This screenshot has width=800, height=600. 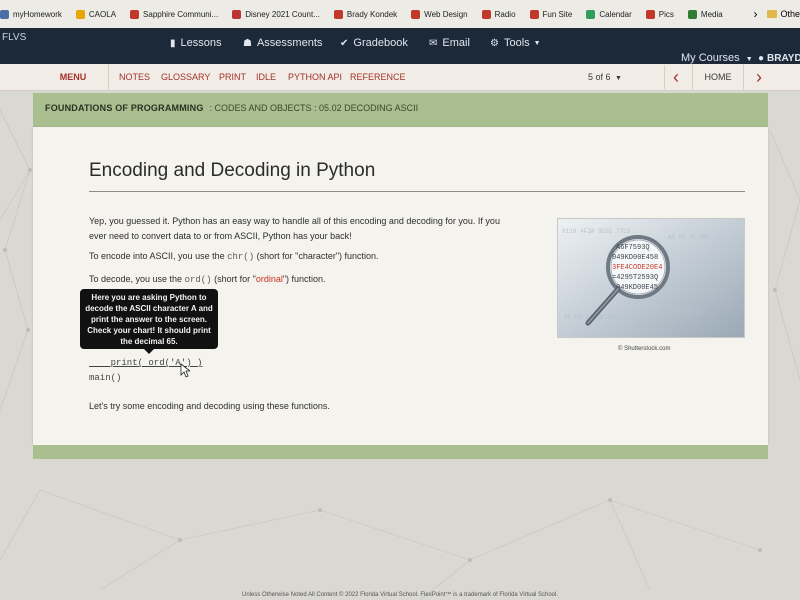 I want to click on bookmark-item: Web Design, so click(x=439, y=14).